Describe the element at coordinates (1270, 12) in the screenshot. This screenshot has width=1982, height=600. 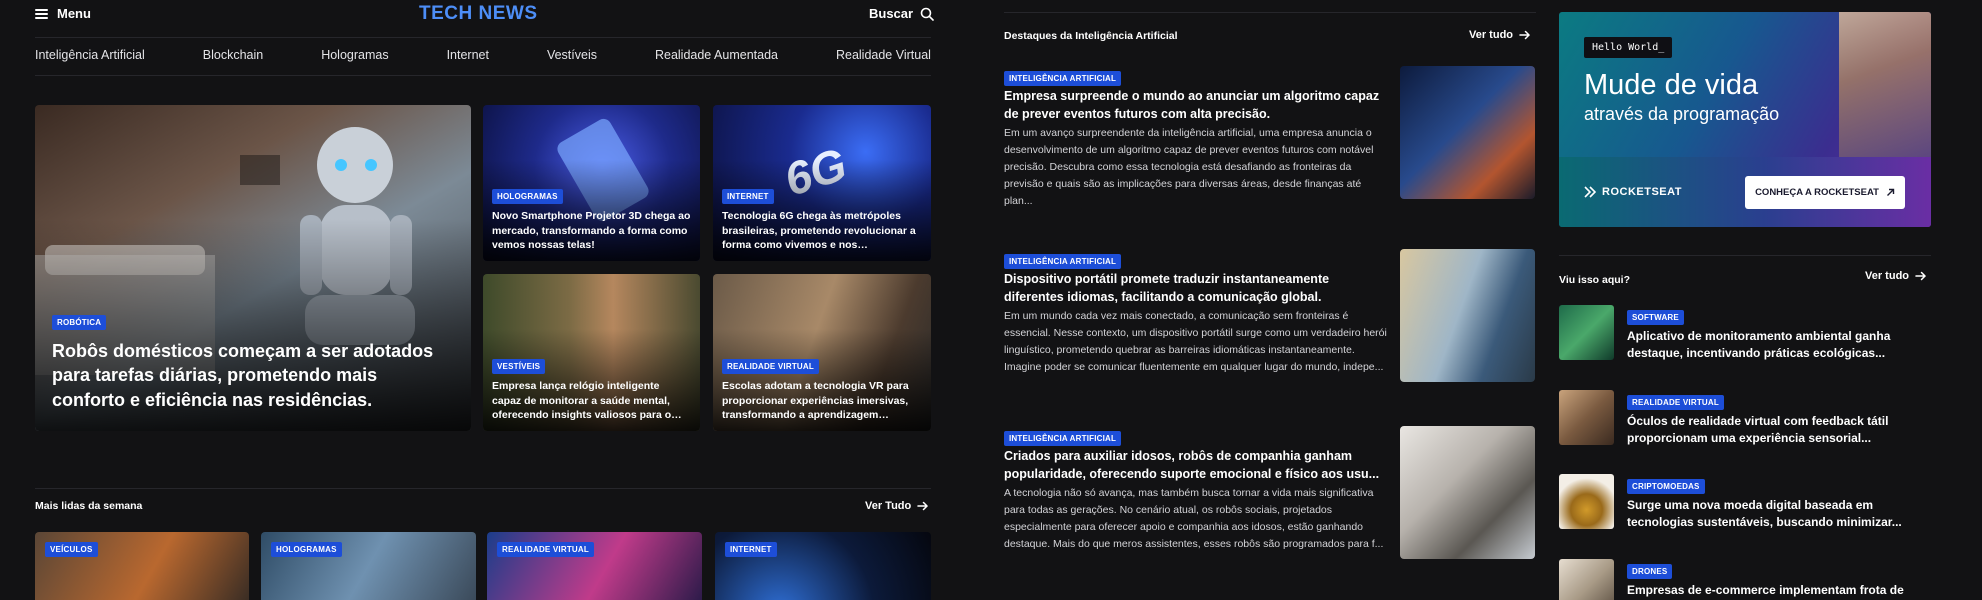
I see `featured-top-divider` at that location.